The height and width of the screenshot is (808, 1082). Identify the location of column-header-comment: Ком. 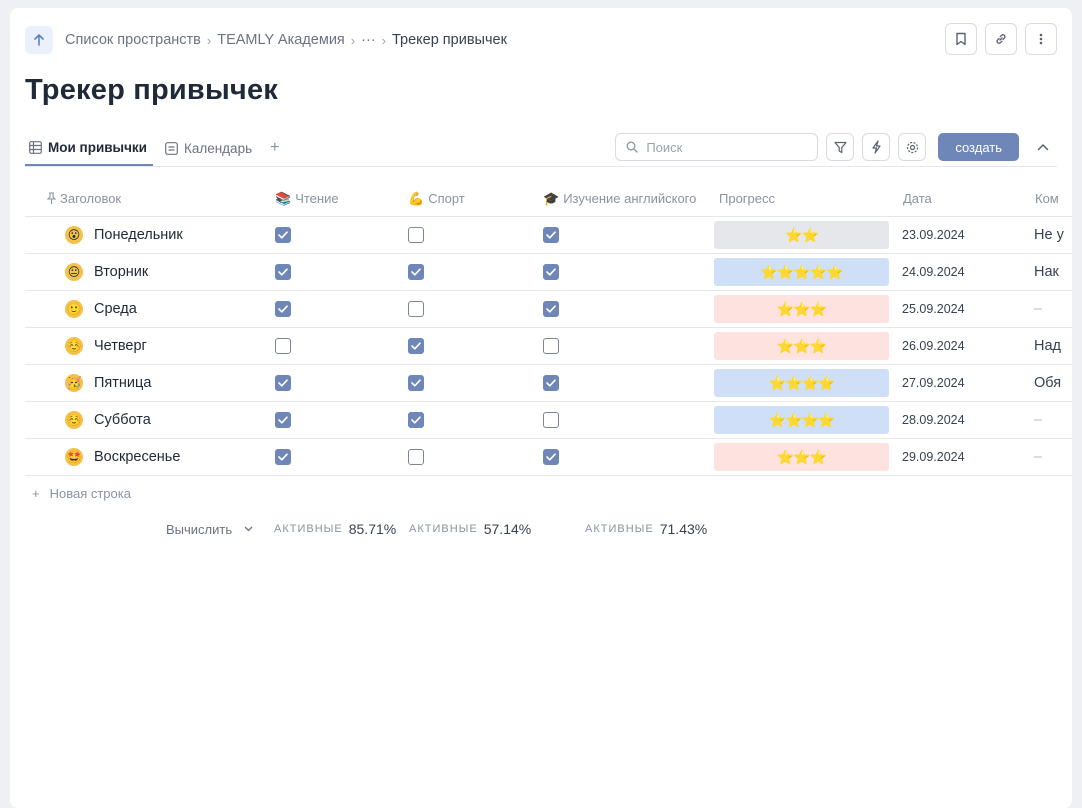
(1047, 198).